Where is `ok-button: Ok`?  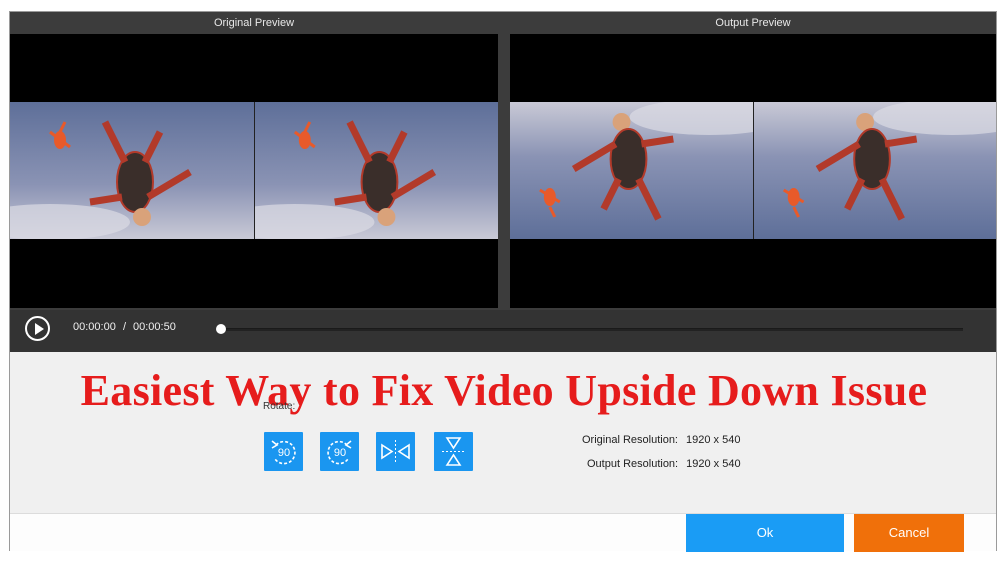 ok-button: Ok is located at coordinates (765, 533).